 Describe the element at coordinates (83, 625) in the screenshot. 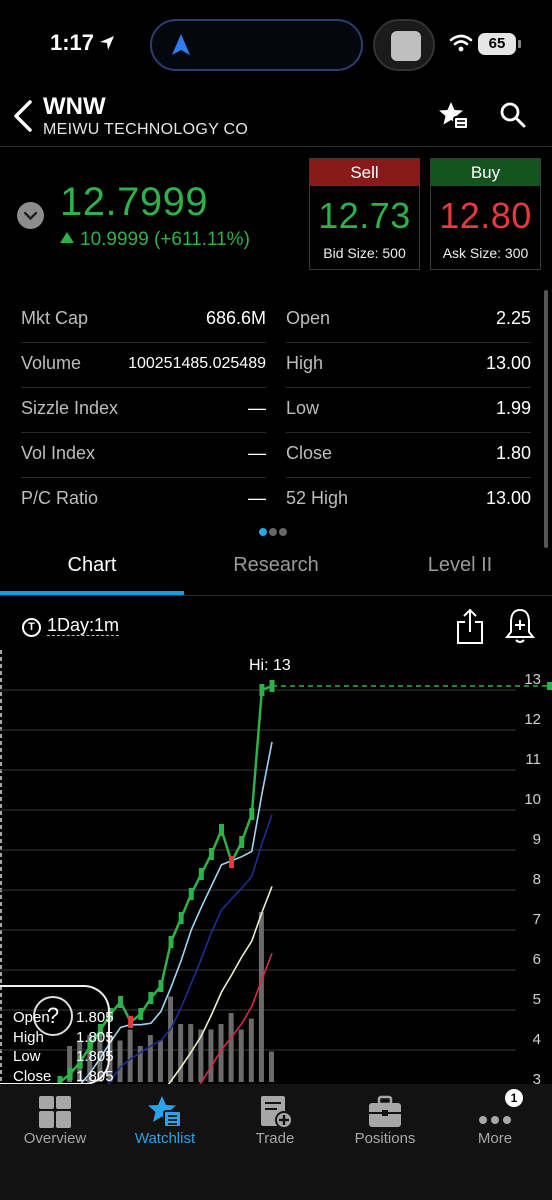

I see `chart-interval-label: 1Day:1m` at that location.